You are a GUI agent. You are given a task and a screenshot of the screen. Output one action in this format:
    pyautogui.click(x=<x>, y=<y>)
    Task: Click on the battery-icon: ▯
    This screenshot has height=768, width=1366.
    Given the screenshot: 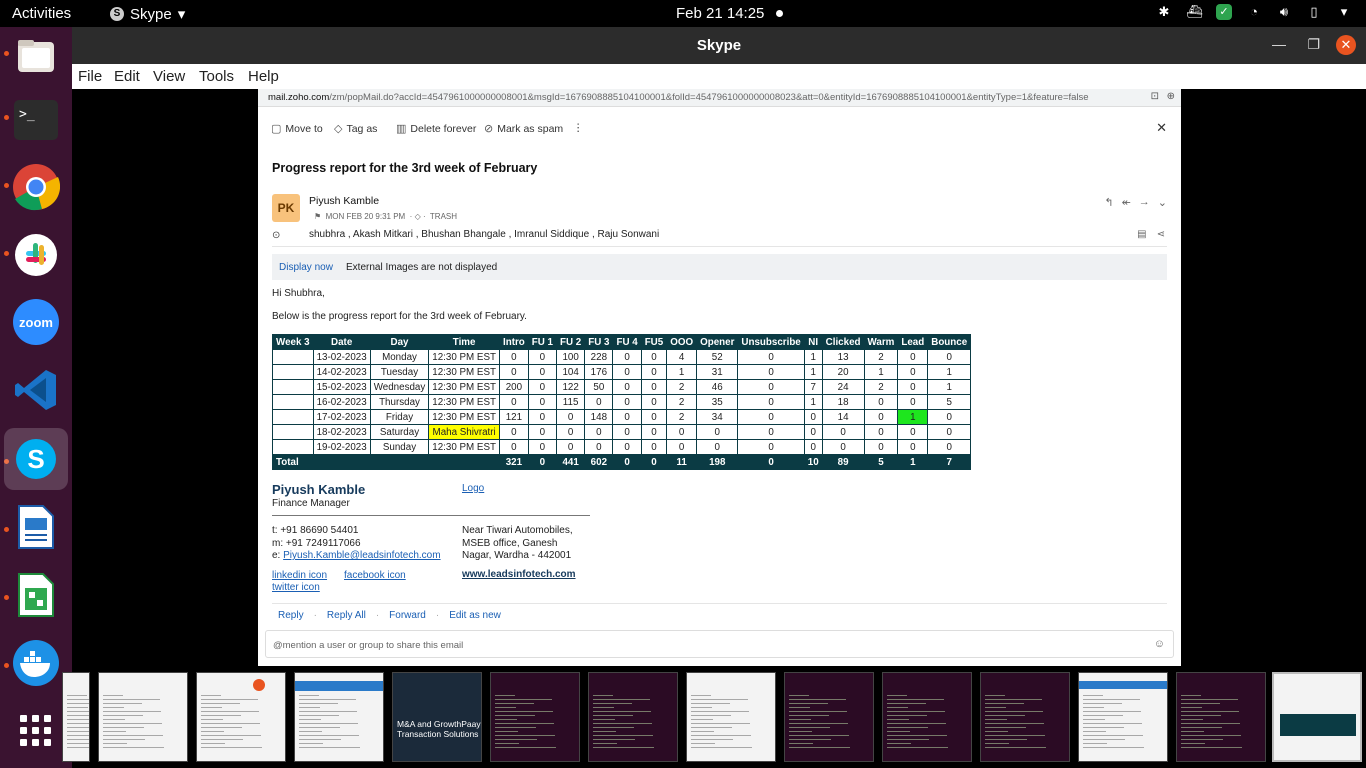 What is the action you would take?
    pyautogui.click(x=1314, y=12)
    